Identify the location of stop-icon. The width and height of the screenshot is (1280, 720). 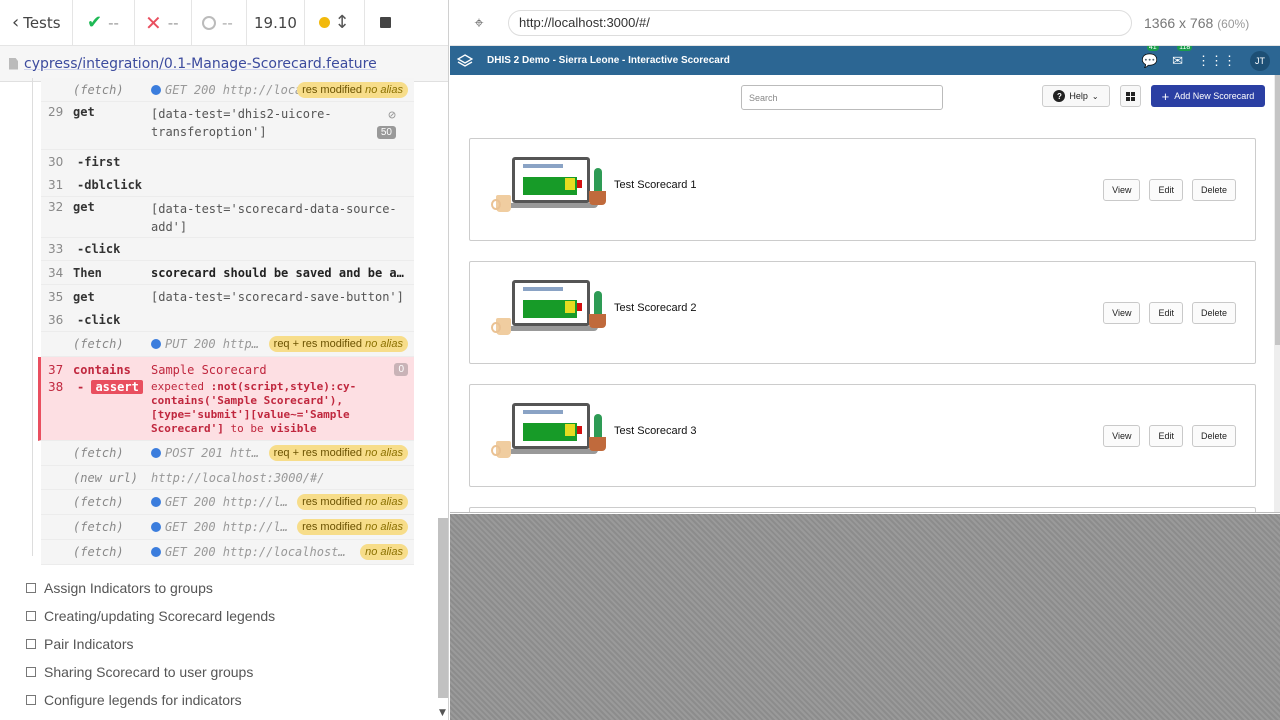
(385, 22).